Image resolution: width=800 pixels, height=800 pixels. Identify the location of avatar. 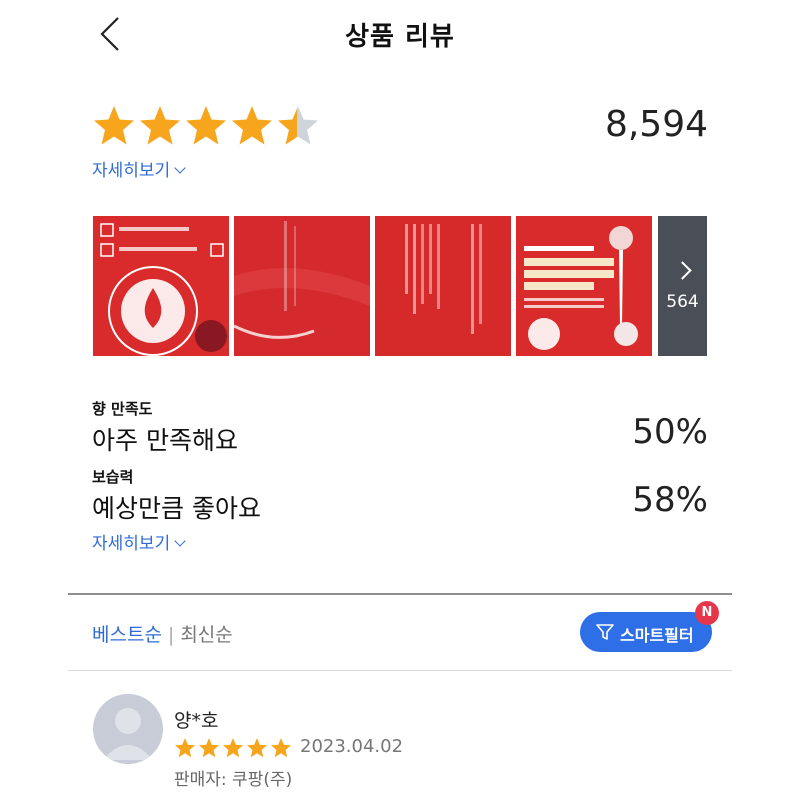
(128, 729).